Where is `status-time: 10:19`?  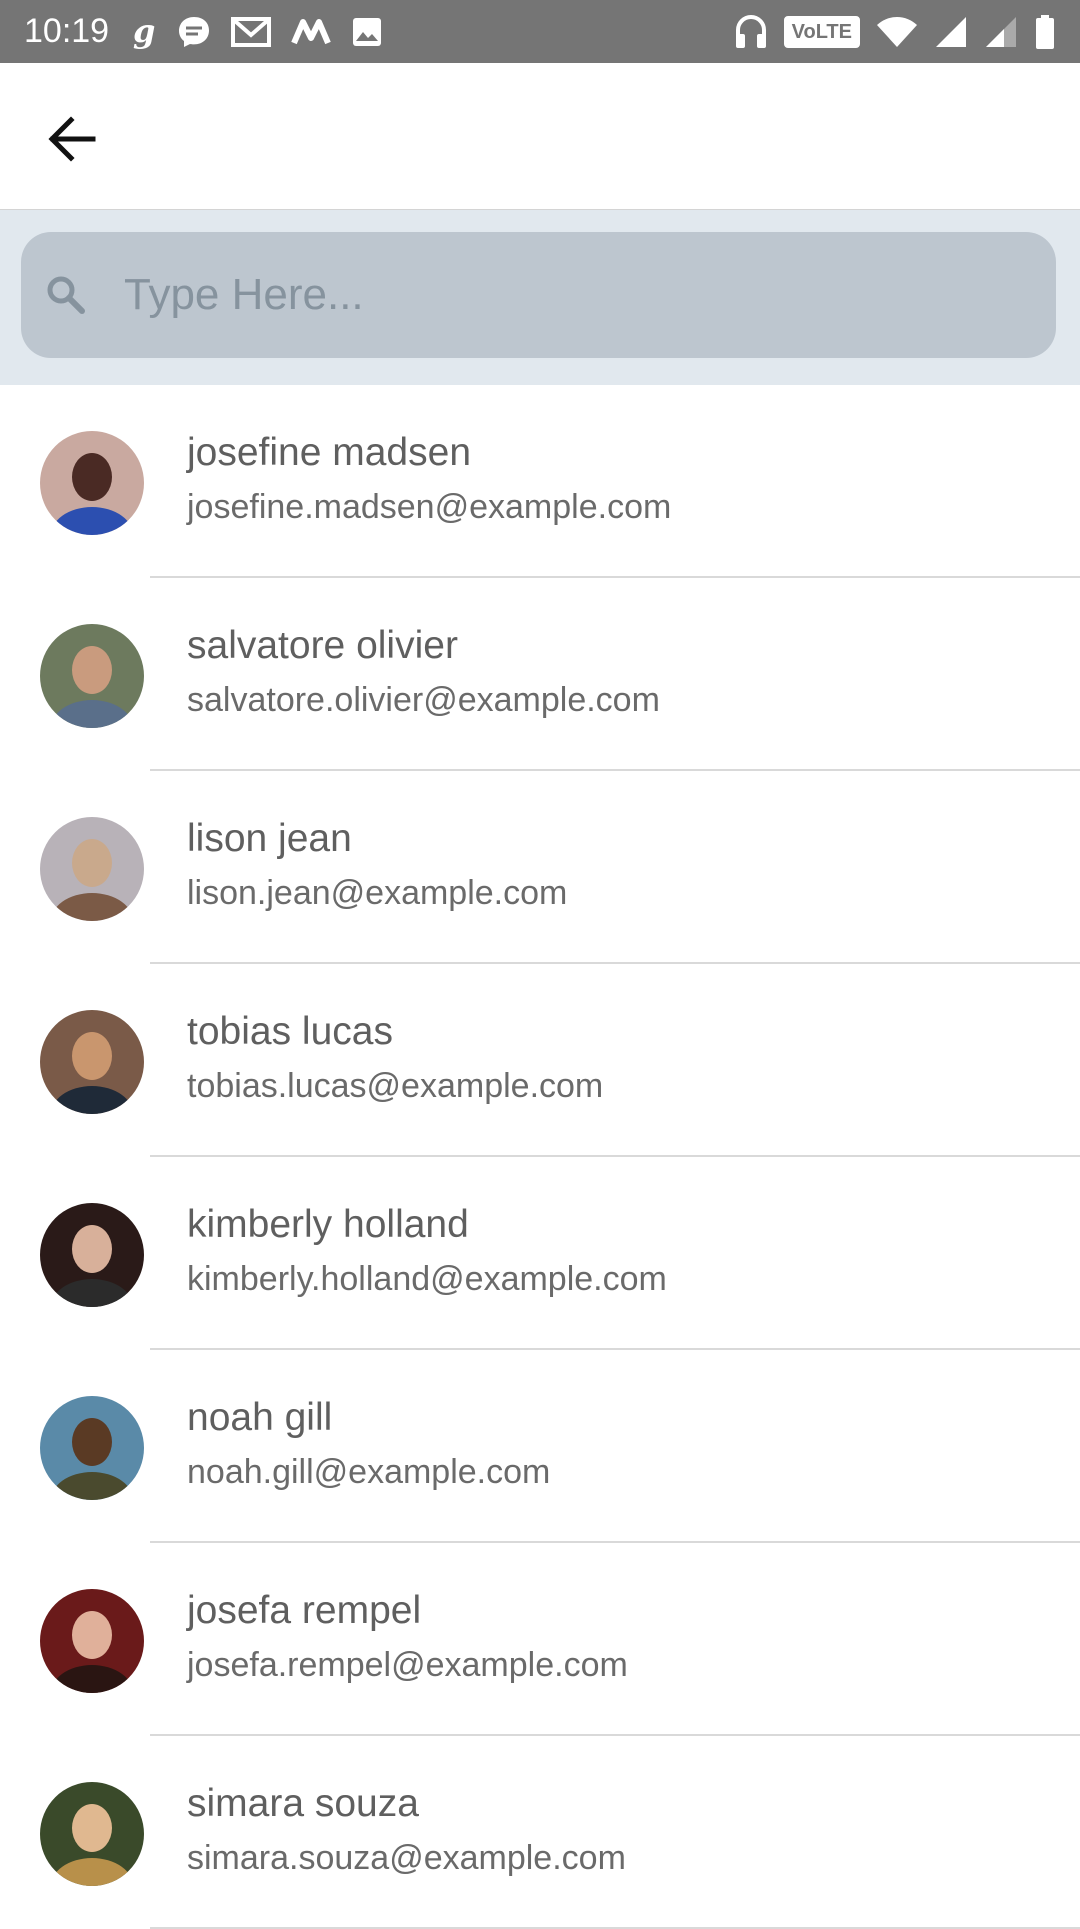
status-time: 10:19 is located at coordinates (67, 31).